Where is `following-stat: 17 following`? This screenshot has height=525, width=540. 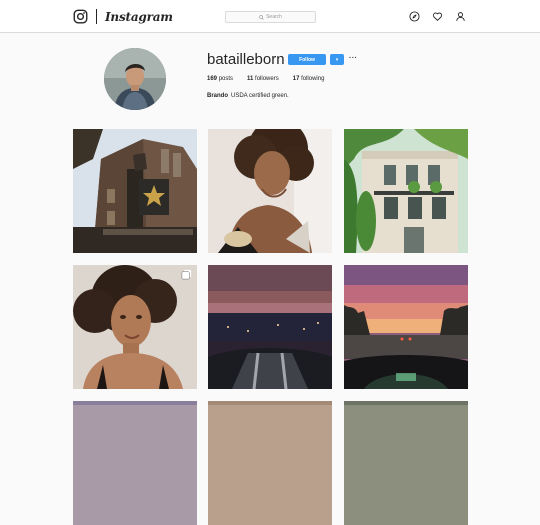 following-stat: 17 following is located at coordinates (309, 79).